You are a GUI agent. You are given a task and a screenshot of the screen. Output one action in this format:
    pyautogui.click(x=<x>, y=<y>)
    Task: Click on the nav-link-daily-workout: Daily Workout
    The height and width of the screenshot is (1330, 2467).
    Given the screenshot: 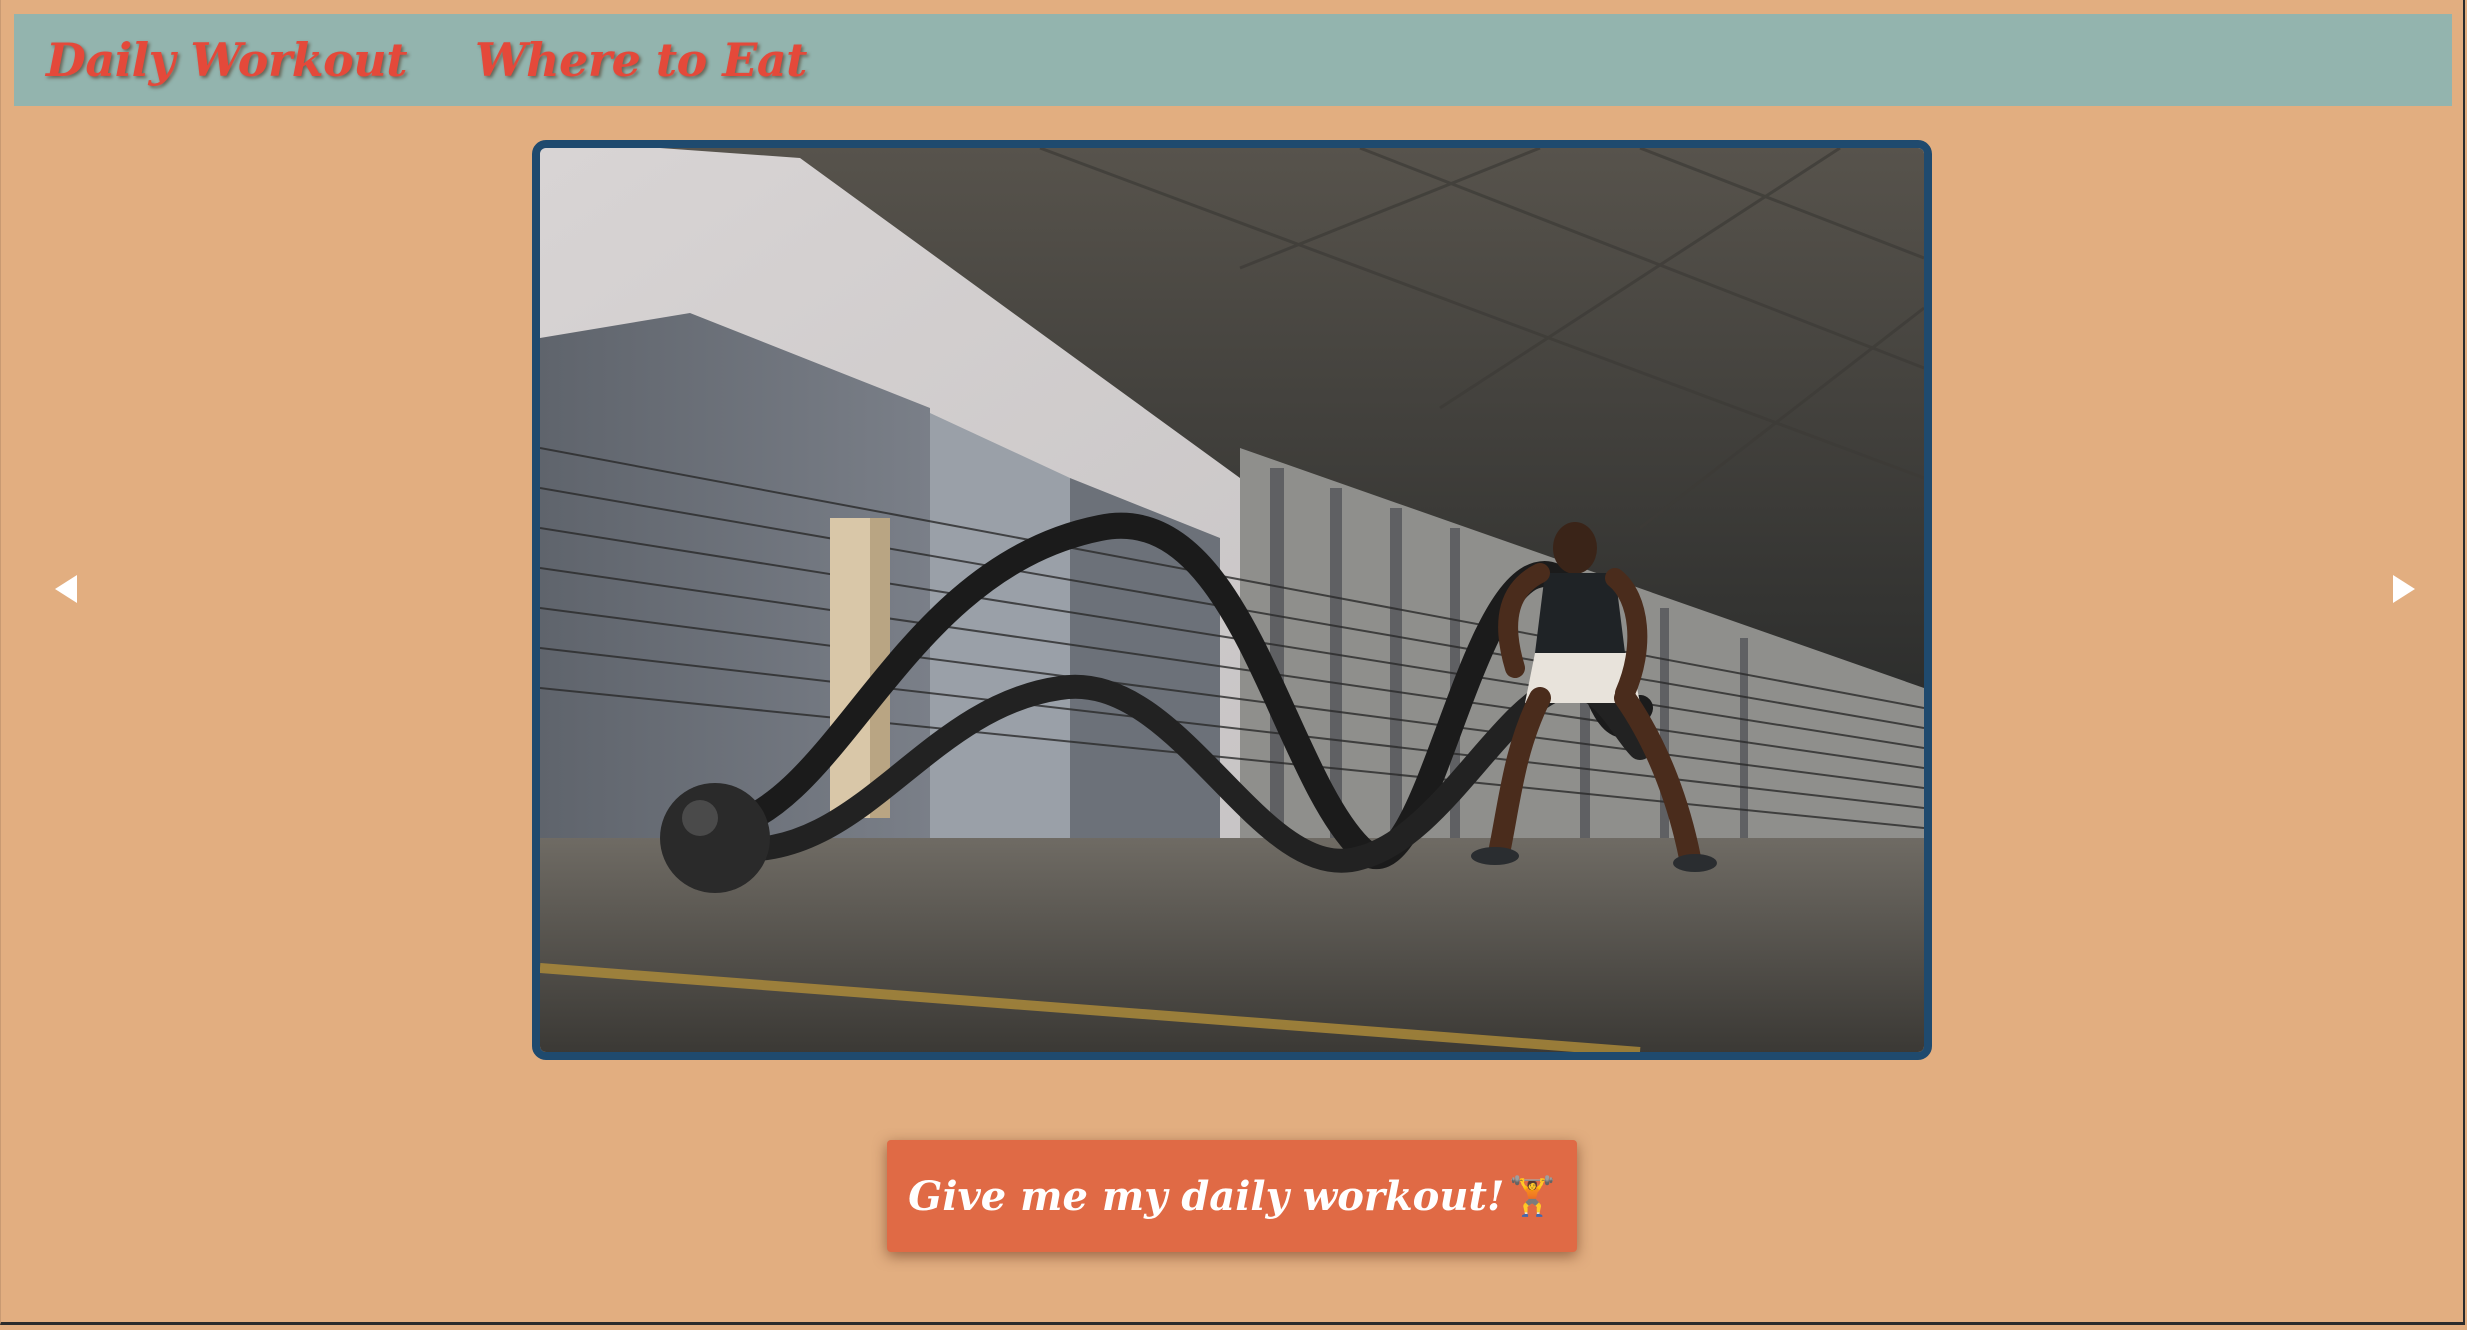 What is the action you would take?
    pyautogui.click(x=226, y=60)
    